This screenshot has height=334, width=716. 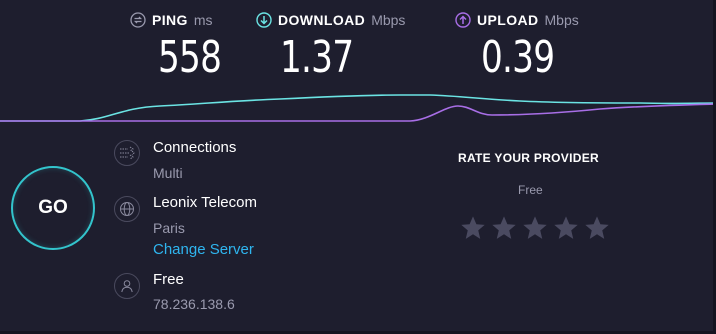 What do you see at coordinates (203, 249) in the screenshot?
I see `change-server-link: Change Server` at bounding box center [203, 249].